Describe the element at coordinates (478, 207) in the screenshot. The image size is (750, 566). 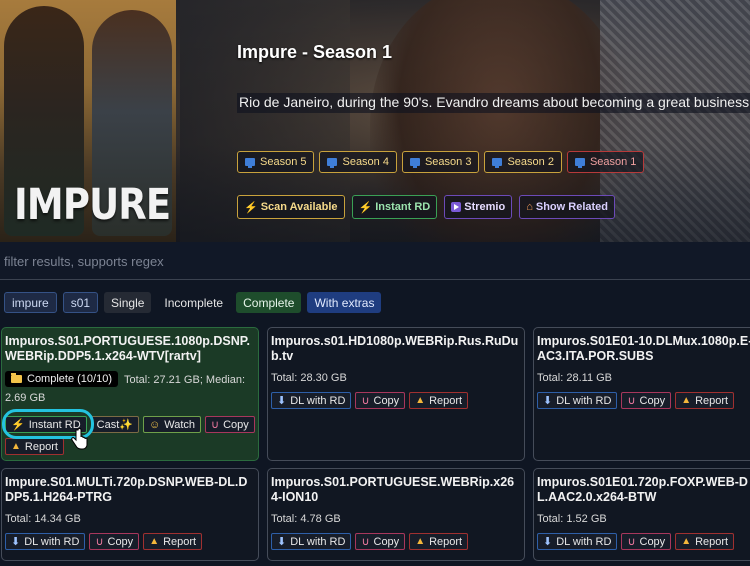
I see `stremio-button: Stremio` at that location.